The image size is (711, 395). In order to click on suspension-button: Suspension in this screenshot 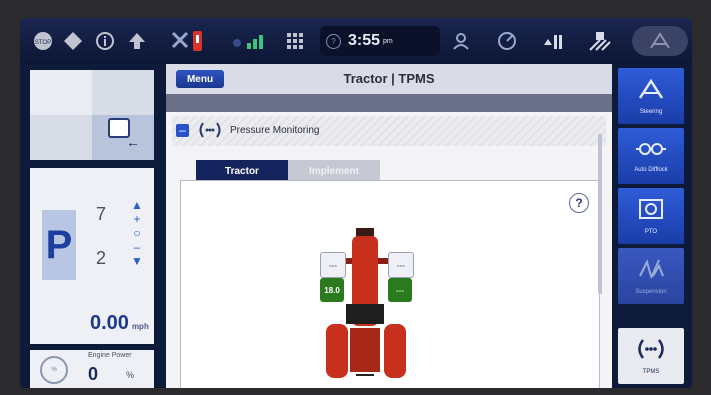, I will do `click(651, 276)`.